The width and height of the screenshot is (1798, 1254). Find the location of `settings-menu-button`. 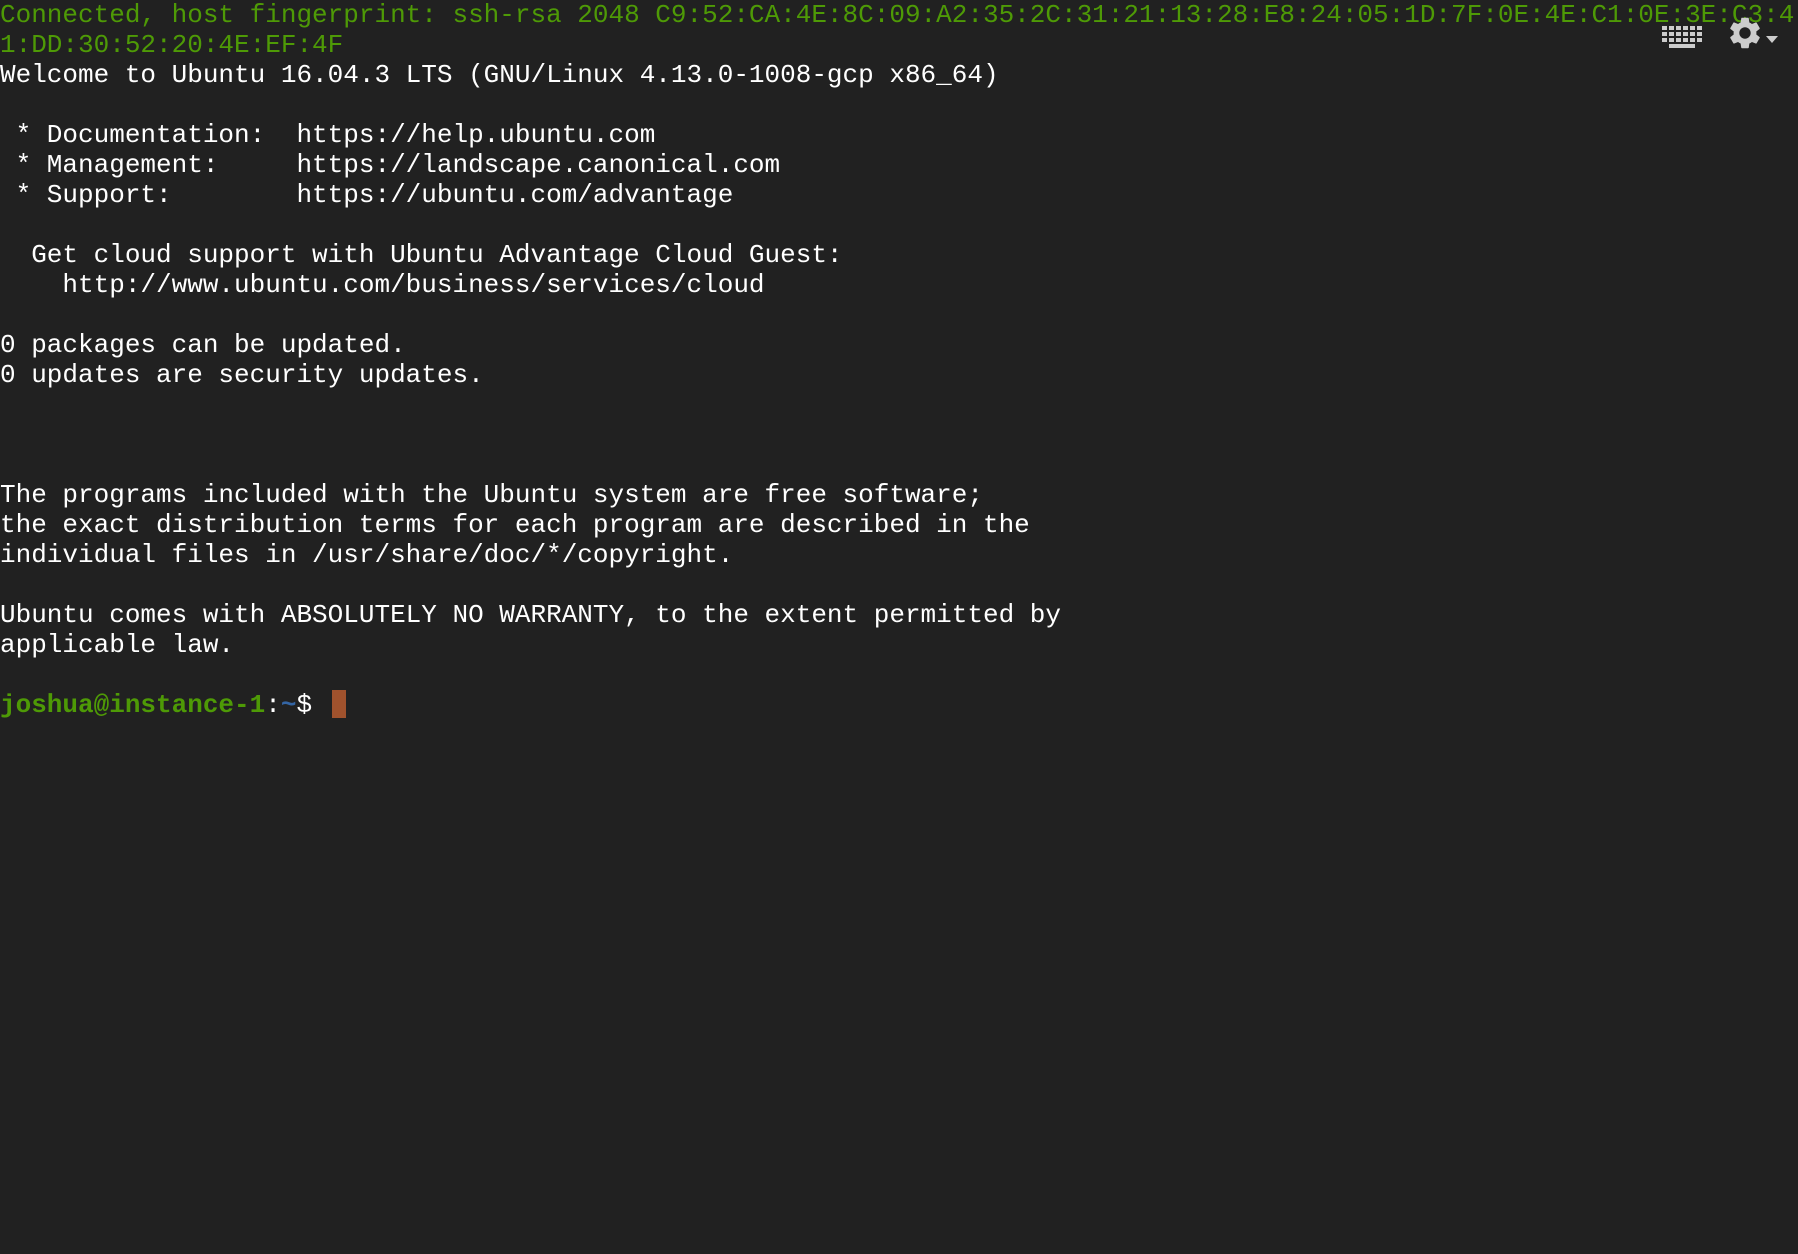

settings-menu-button is located at coordinates (1752, 37).